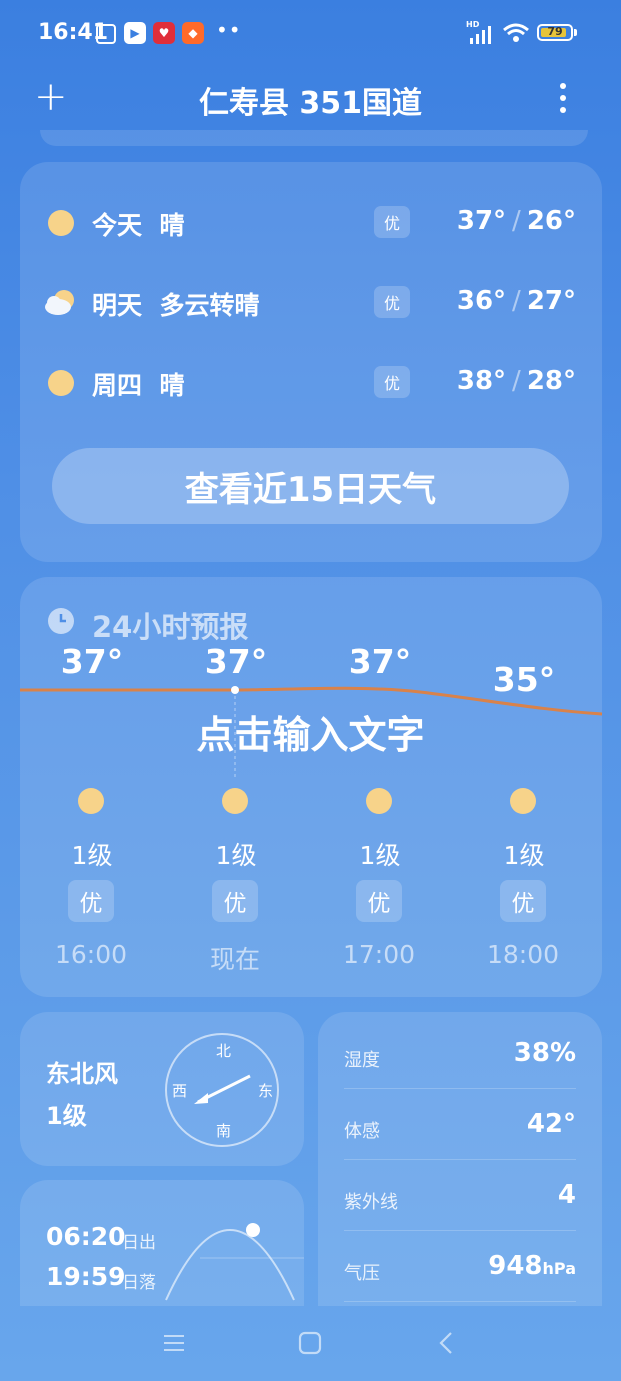 The height and width of the screenshot is (1381, 621). Describe the element at coordinates (516, 301) in the screenshot. I see `daily-temps: 36°/27°` at that location.